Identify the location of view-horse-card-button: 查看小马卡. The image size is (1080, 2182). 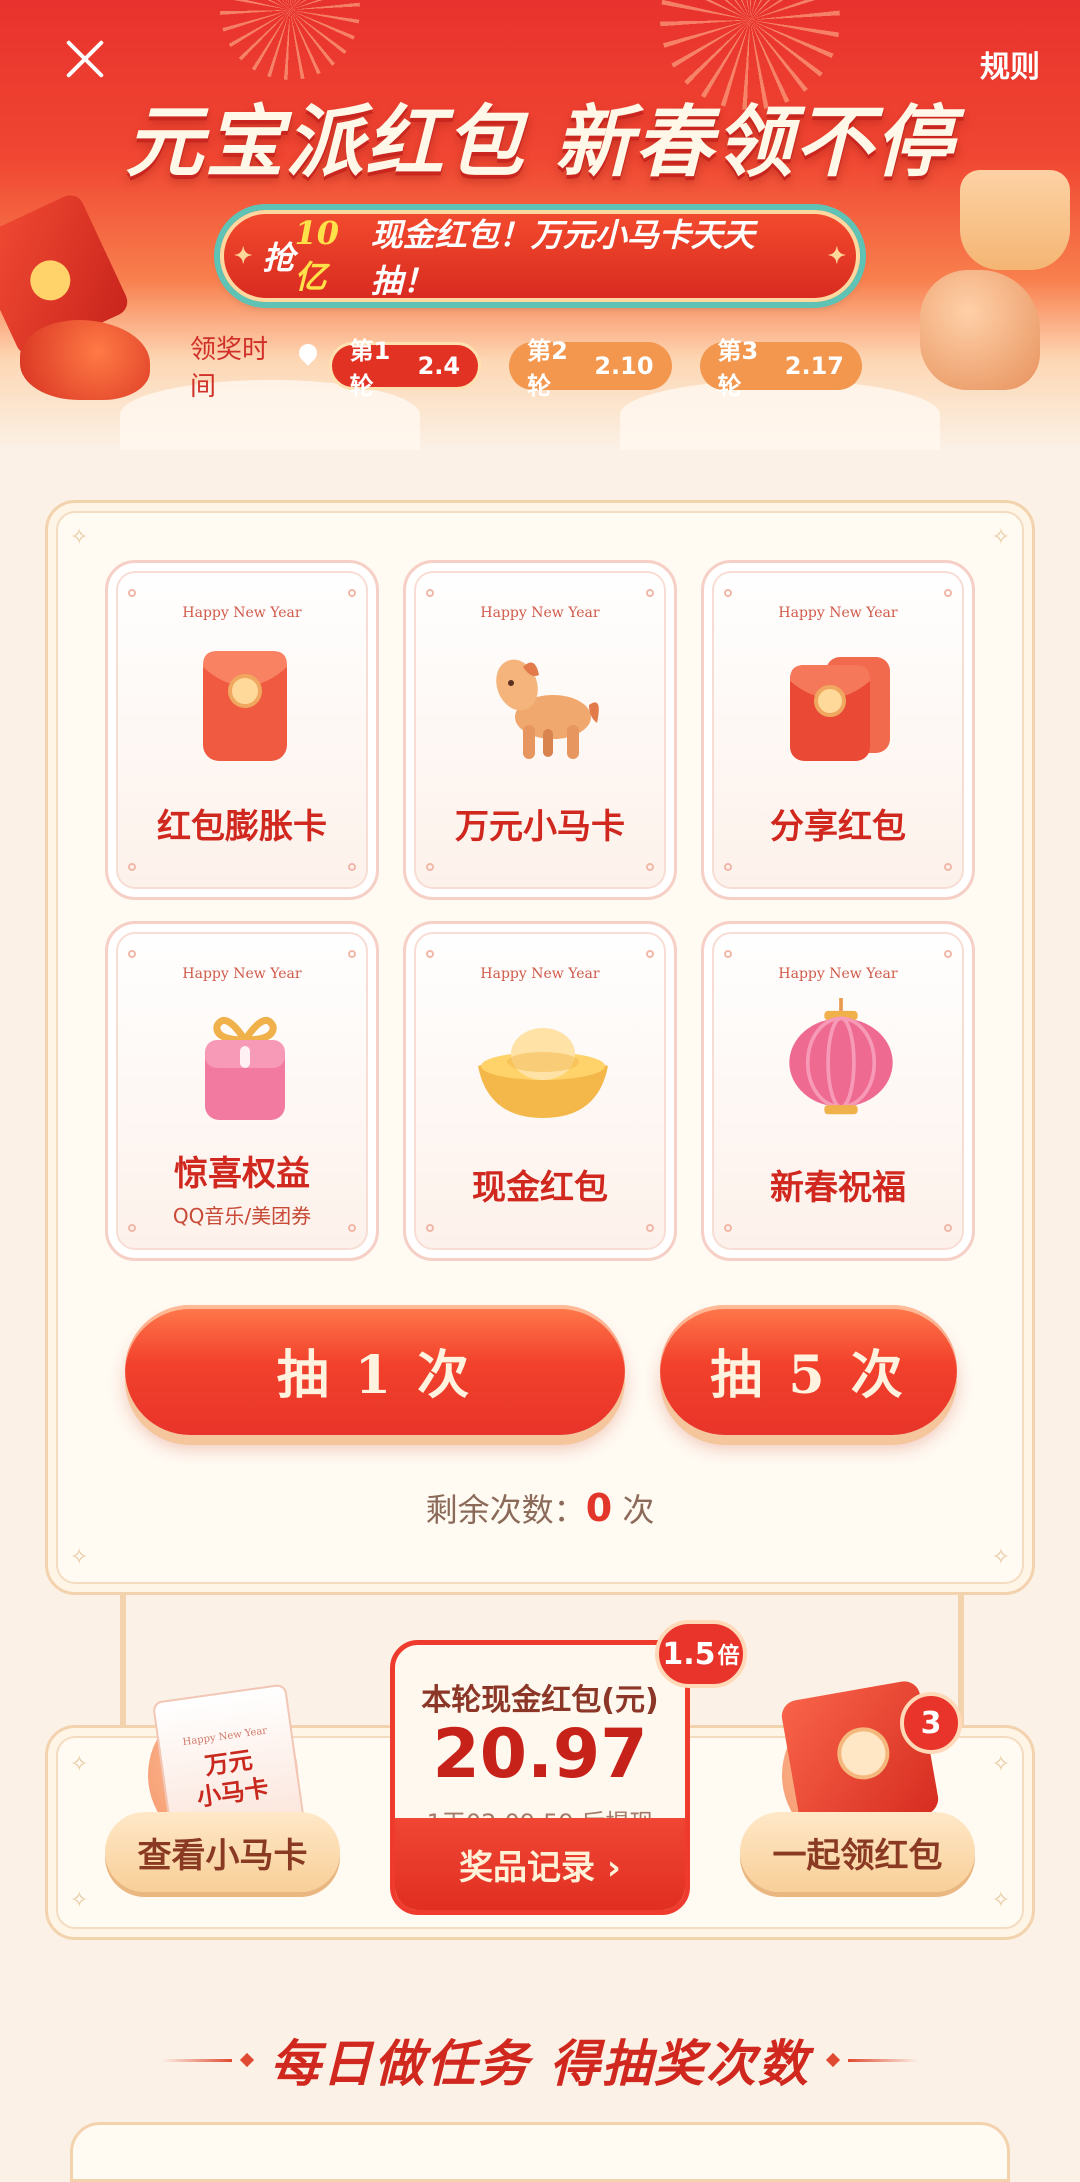
(222, 1852).